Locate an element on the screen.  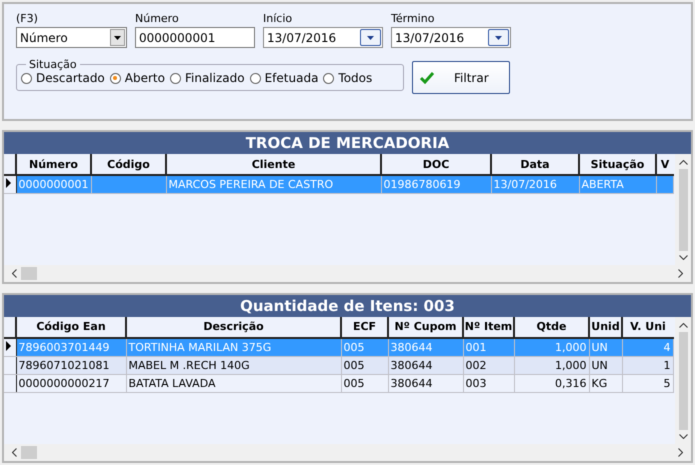
table-cell: 13/07/2016 is located at coordinates (525, 185).